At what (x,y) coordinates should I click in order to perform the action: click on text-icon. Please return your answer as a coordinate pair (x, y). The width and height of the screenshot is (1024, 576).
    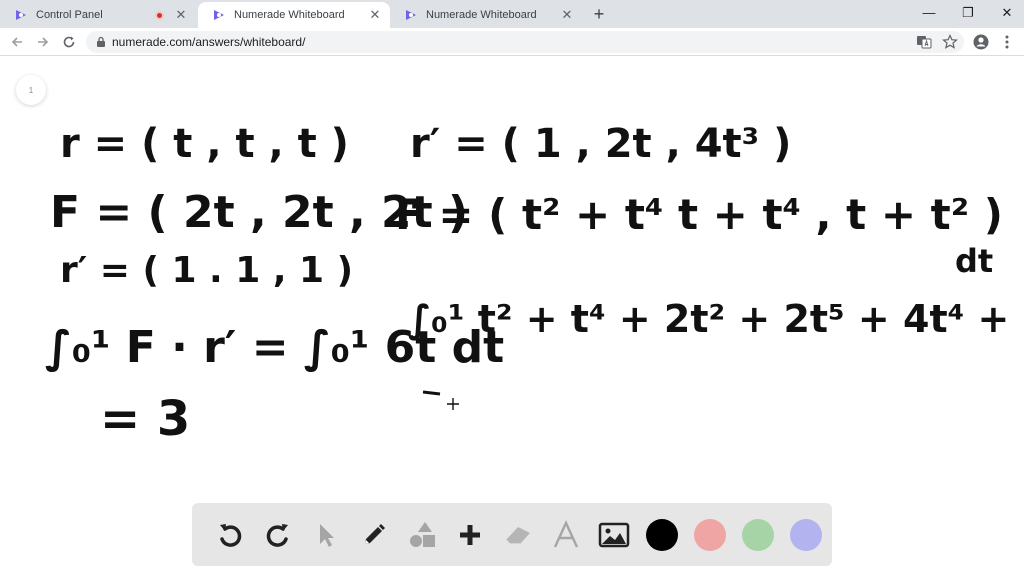
    Looking at the image, I should click on (566, 533).